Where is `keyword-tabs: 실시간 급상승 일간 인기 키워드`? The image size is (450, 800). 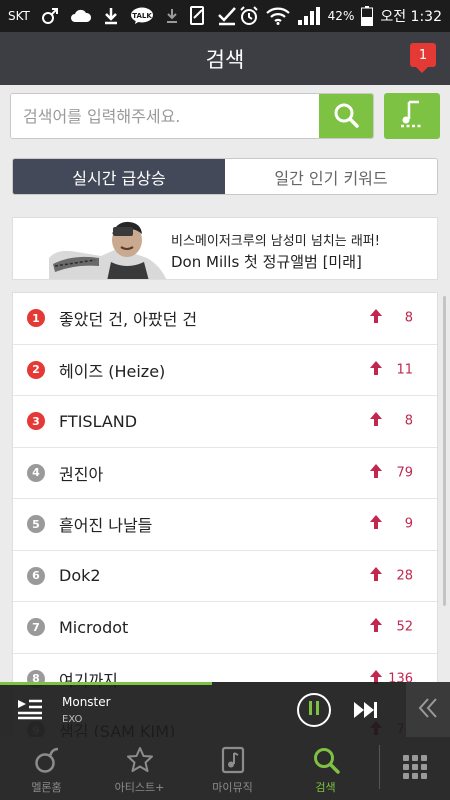 keyword-tabs: 실시간 급상승 일간 인기 키워드 is located at coordinates (225, 176).